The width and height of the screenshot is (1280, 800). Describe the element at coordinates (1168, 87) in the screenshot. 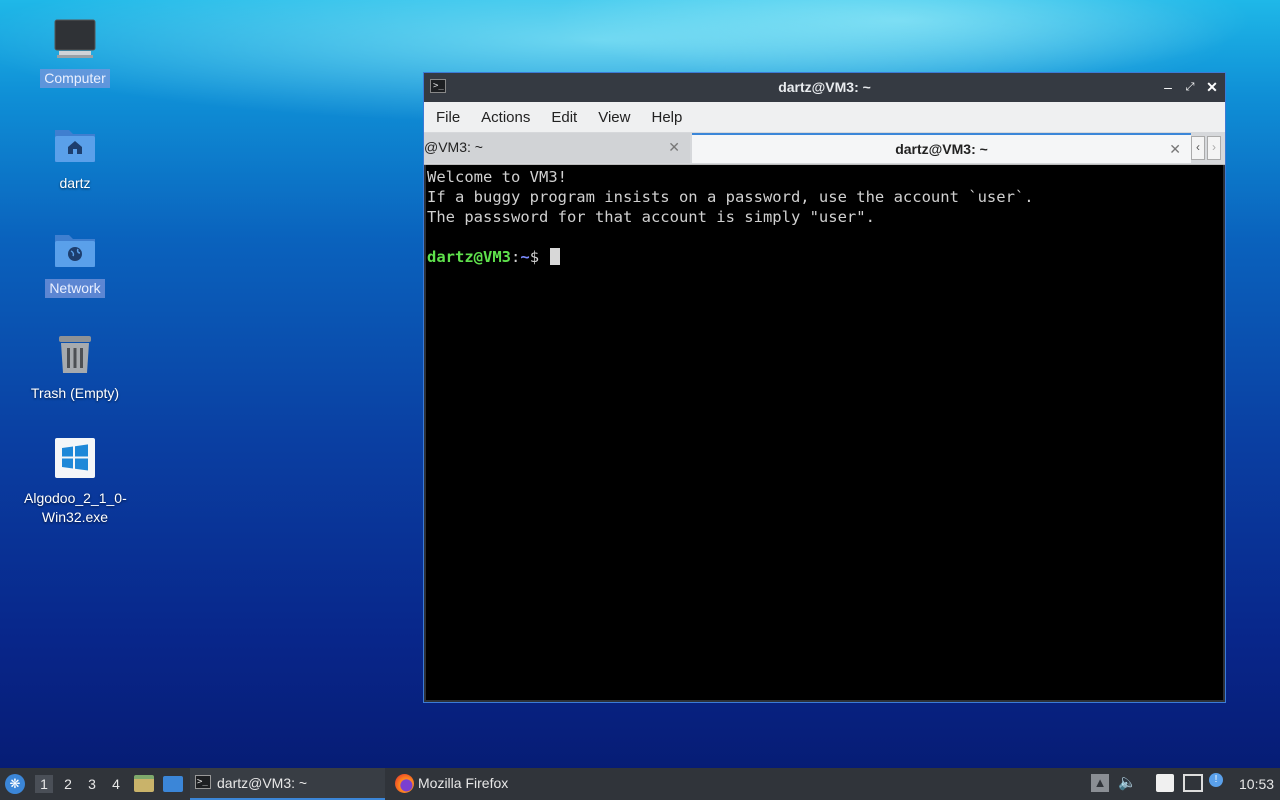

I see `minimize-button: –` at that location.